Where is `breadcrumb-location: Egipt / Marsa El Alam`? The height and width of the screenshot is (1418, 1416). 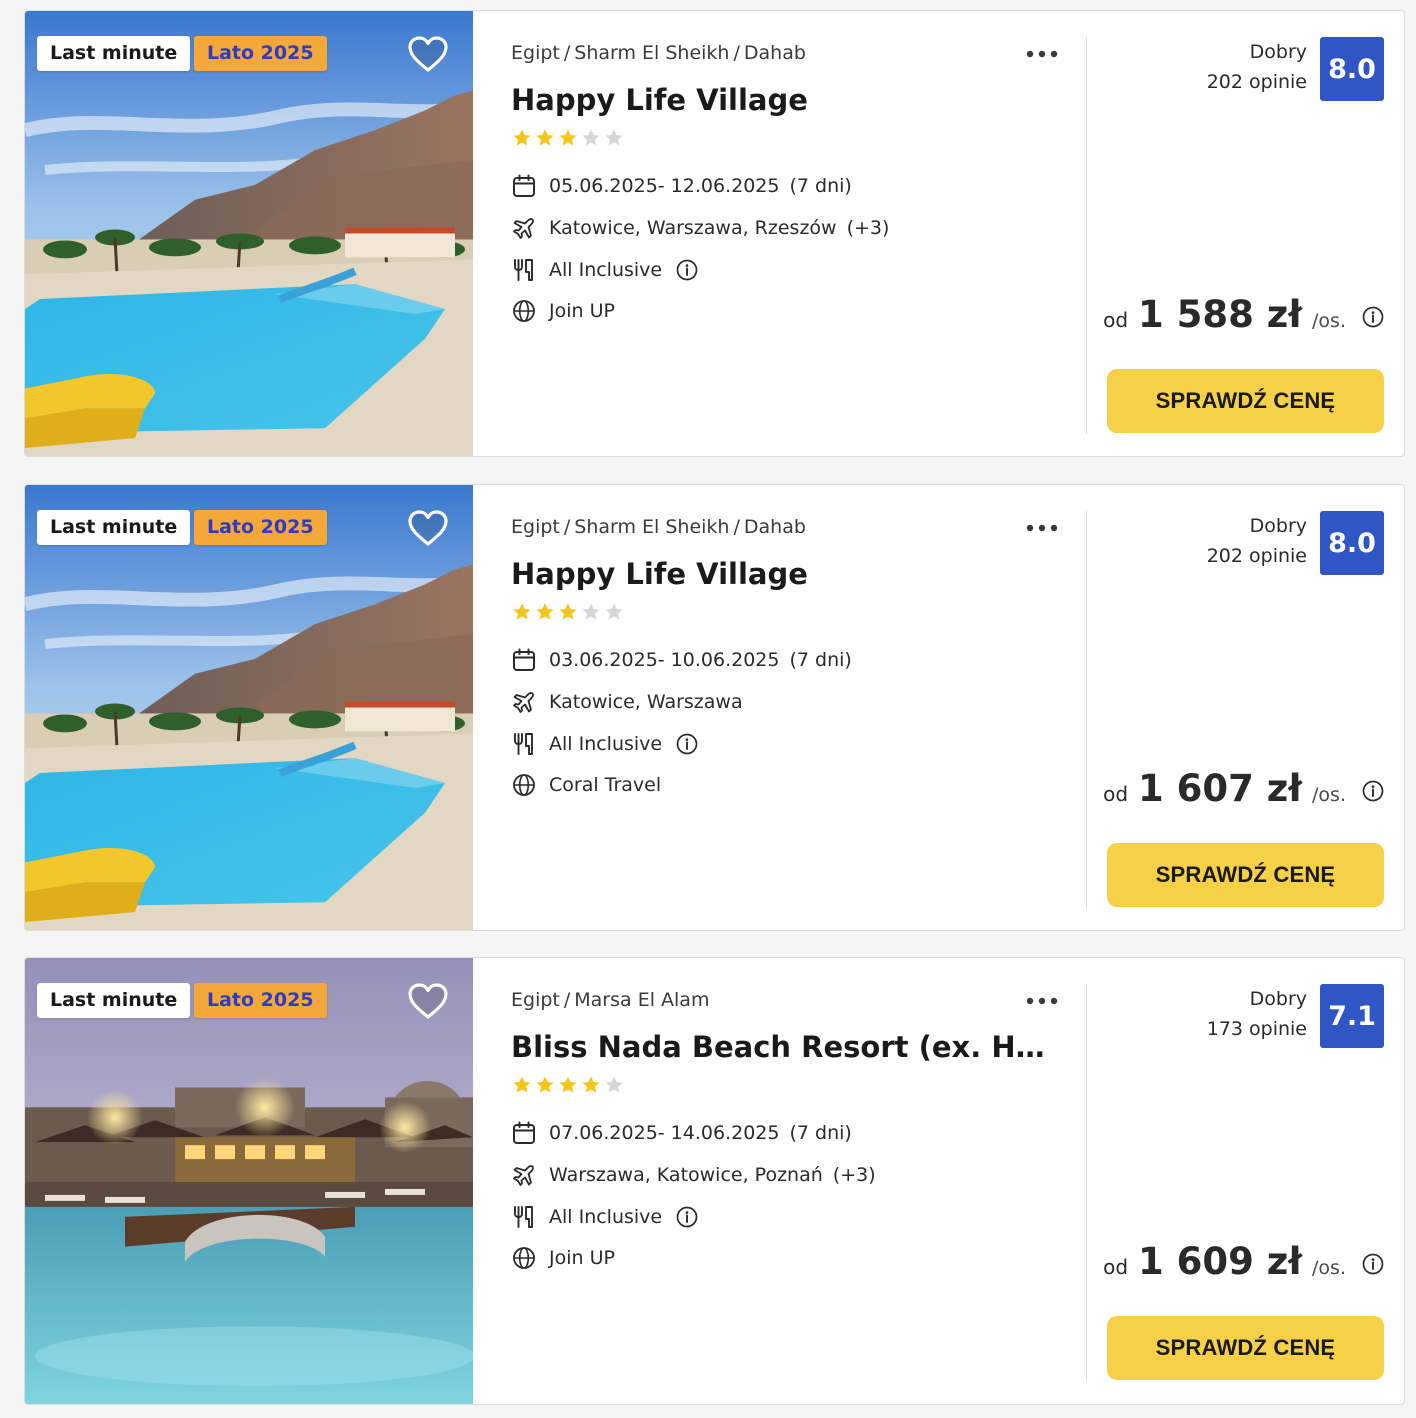
breadcrumb-location: Egipt / Marsa El Alam is located at coordinates (610, 1000).